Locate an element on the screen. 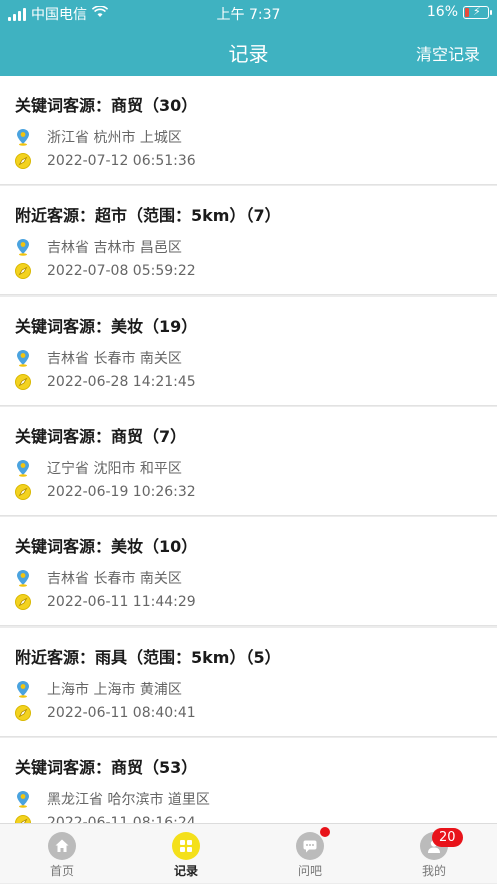  record-time: 2022-06-19 10:26:32 is located at coordinates (121, 492).